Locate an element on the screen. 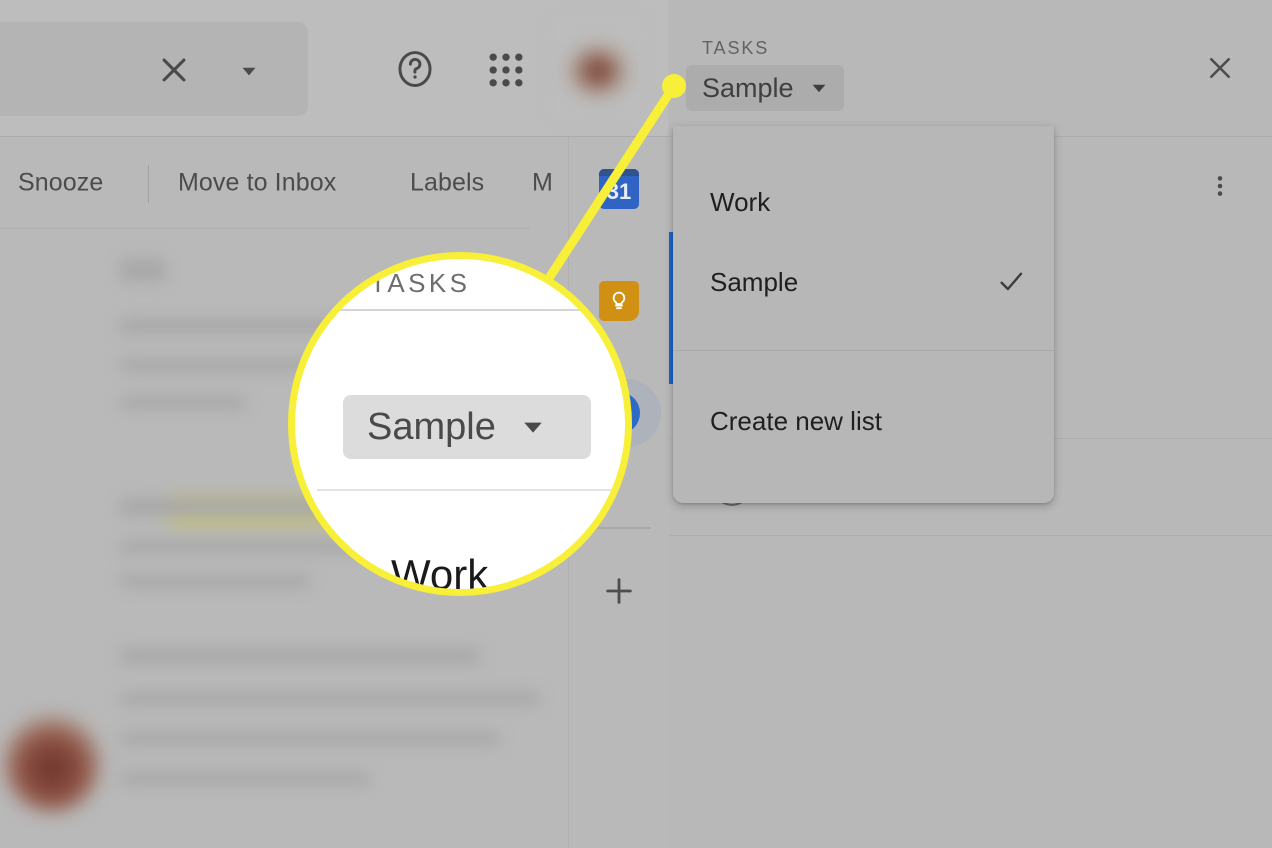 The image size is (1272, 848). magnifier-callout: TASKS Sample Work is located at coordinates (460, 424).